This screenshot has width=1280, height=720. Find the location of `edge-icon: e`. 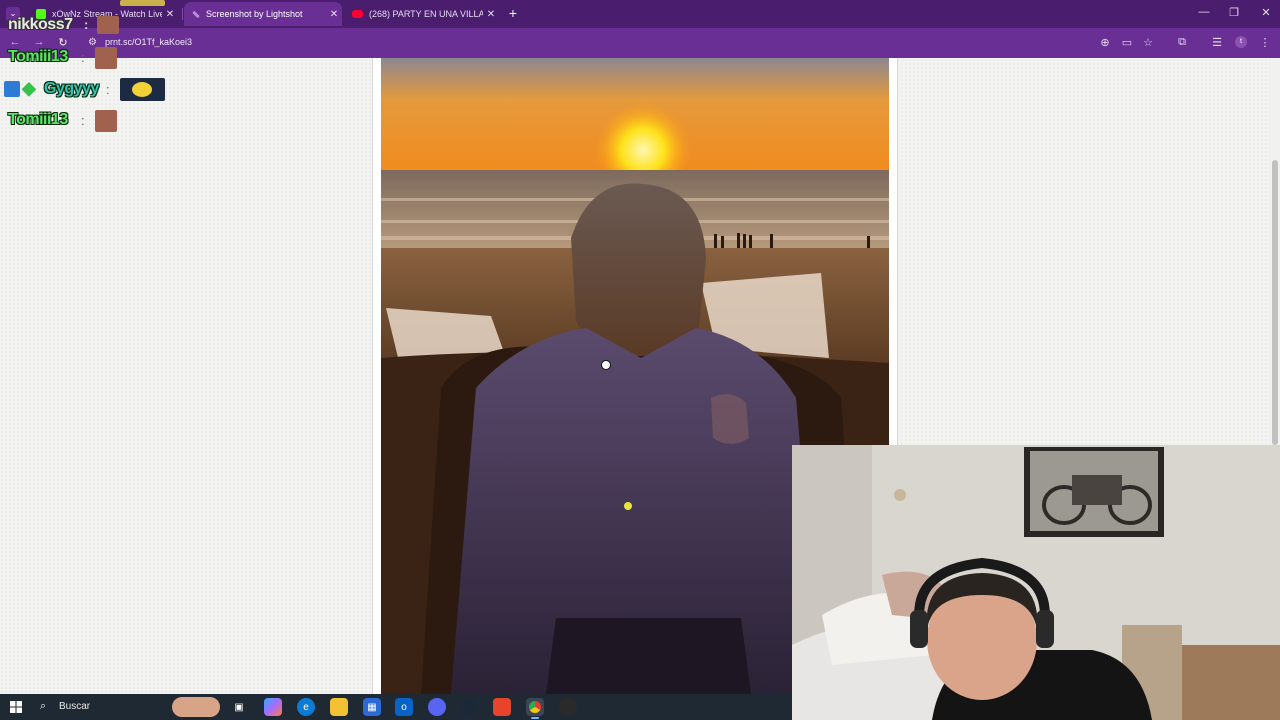

edge-icon: e is located at coordinates (306, 707).